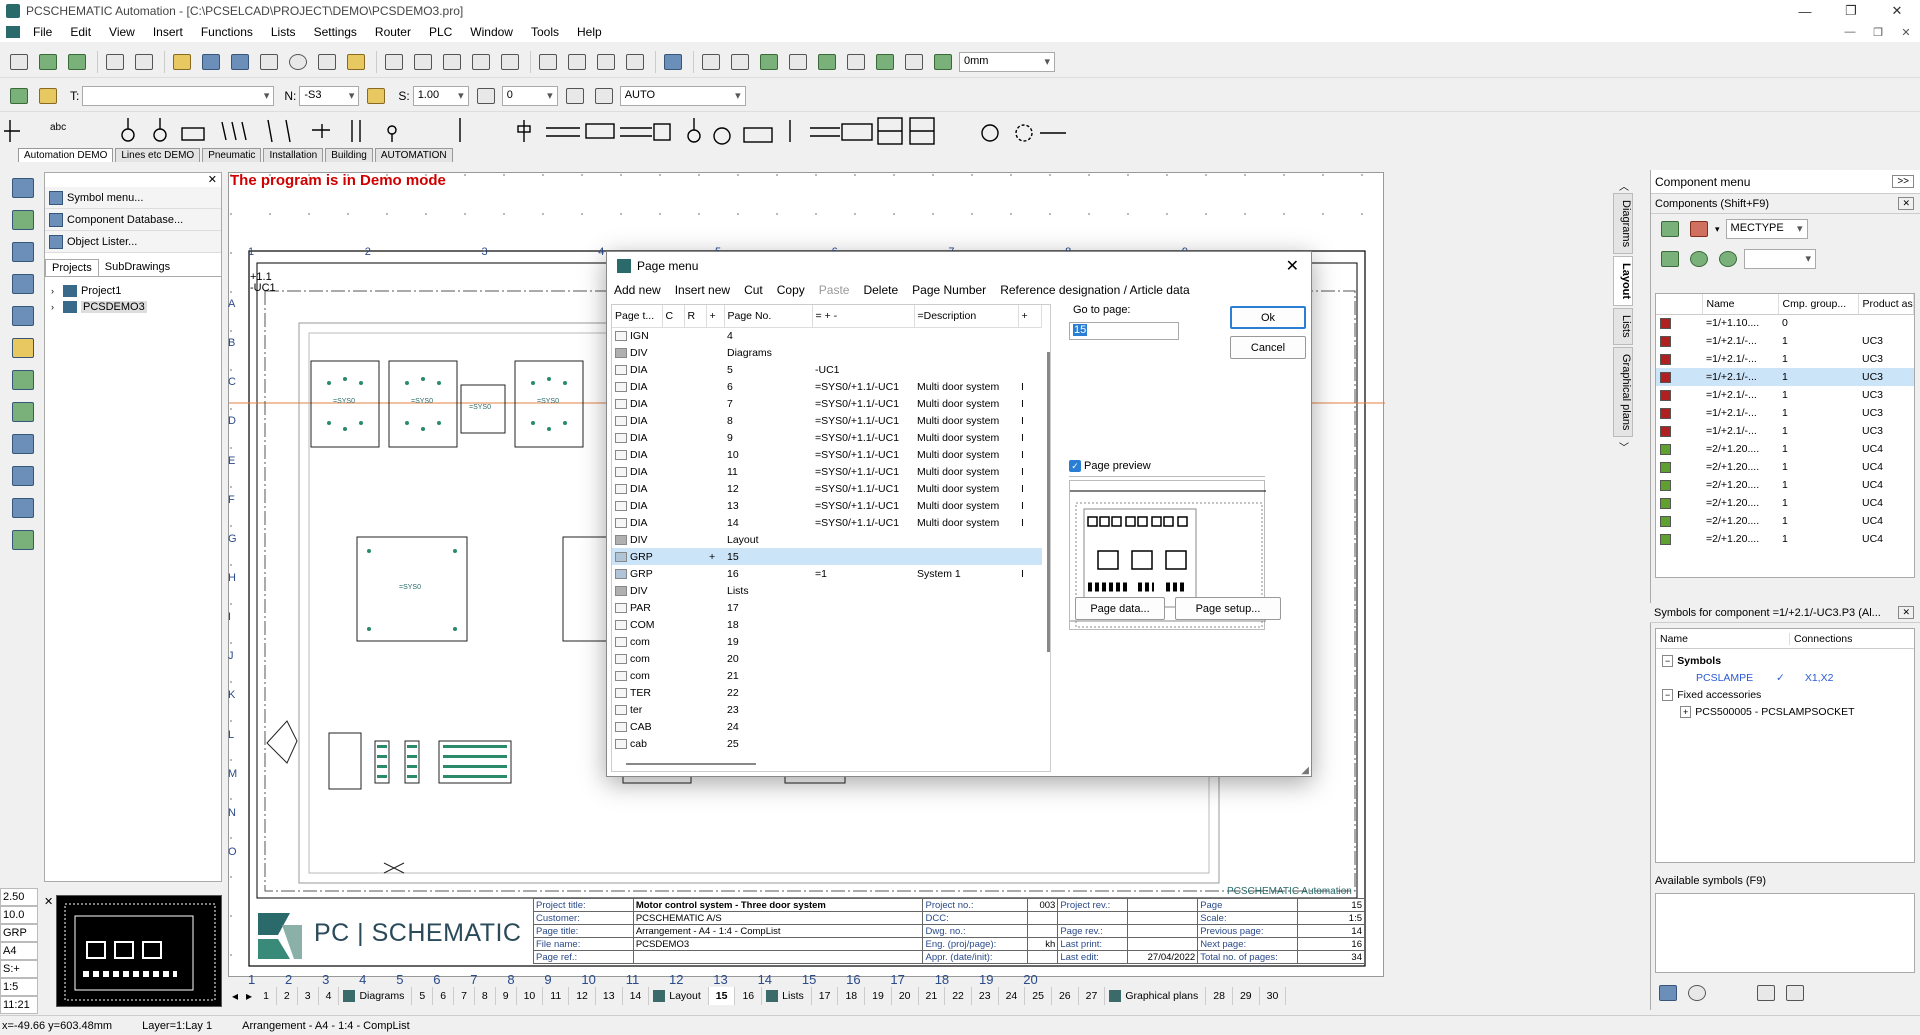 Image resolution: width=1920 pixels, height=1035 pixels. I want to click on page-tab: 16, so click(749, 996).